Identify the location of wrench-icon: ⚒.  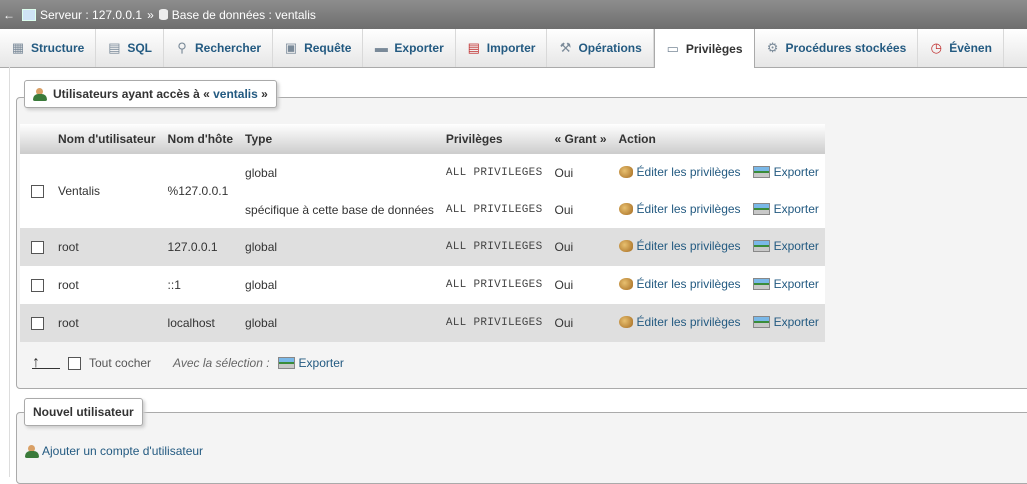
(565, 47).